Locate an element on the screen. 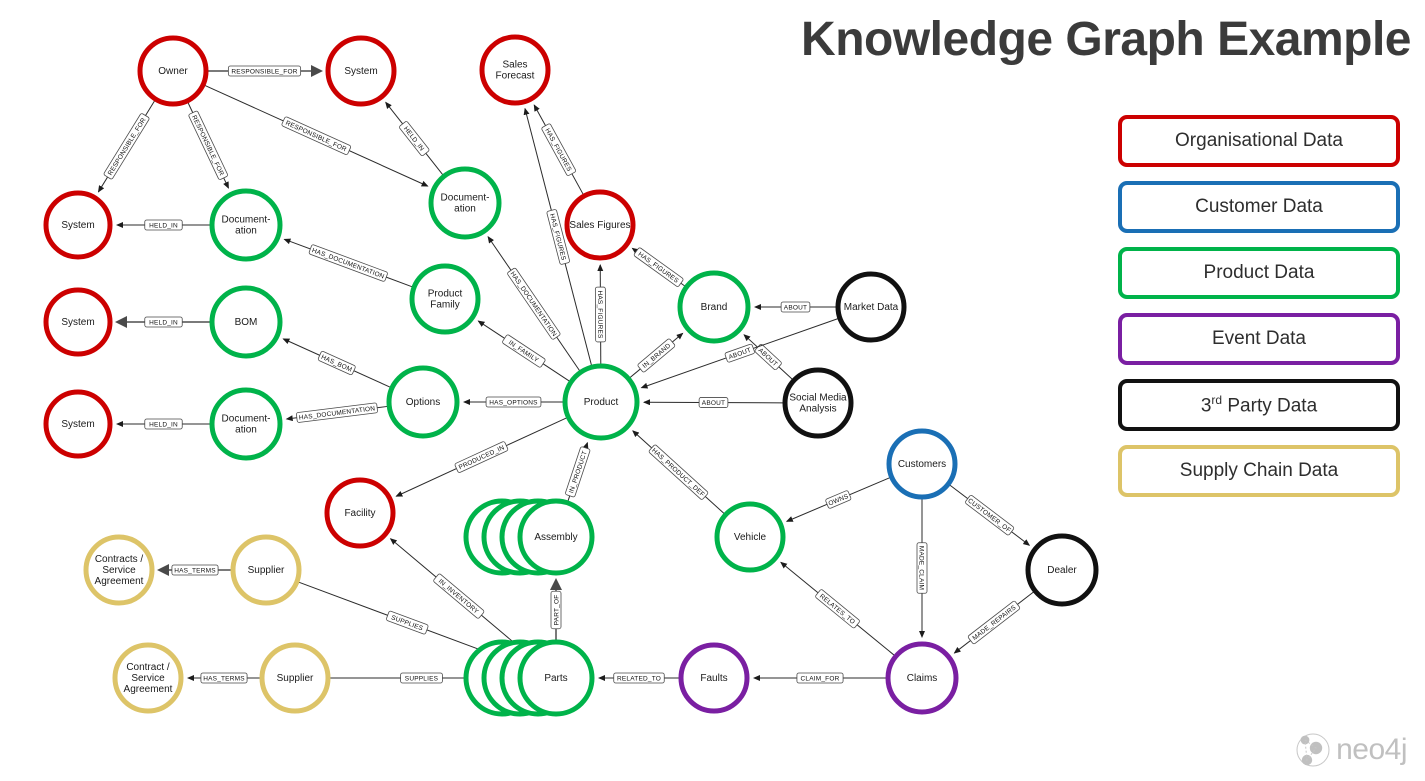 This screenshot has width=1425, height=781. graph-edge: HAS_TERMS is located at coordinates (223, 678).